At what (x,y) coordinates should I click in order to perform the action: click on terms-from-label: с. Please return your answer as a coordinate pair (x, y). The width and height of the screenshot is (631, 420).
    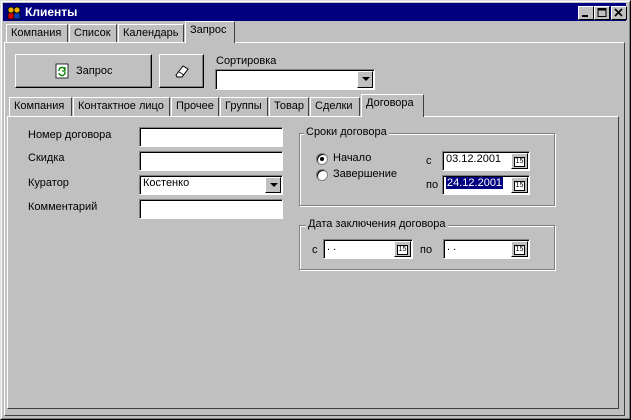
    Looking at the image, I should click on (429, 161).